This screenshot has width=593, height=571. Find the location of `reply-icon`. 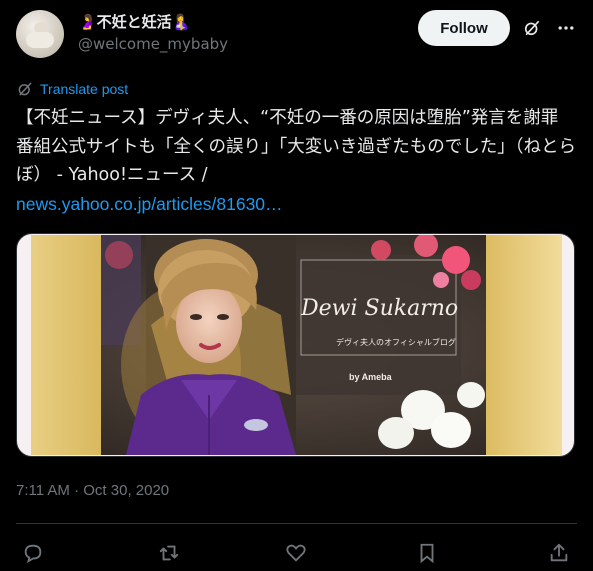

reply-icon is located at coordinates (33, 553).